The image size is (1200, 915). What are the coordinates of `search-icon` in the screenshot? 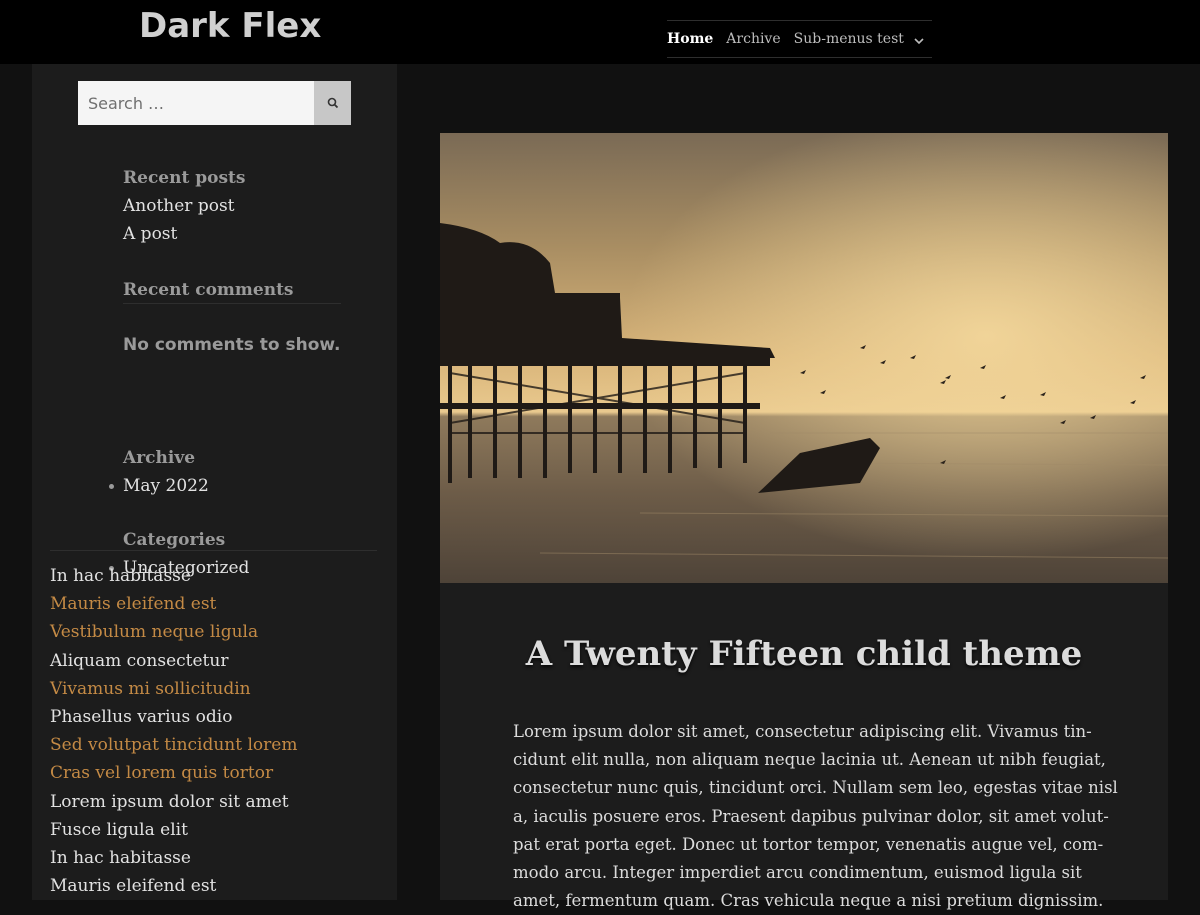 It's located at (333, 103).